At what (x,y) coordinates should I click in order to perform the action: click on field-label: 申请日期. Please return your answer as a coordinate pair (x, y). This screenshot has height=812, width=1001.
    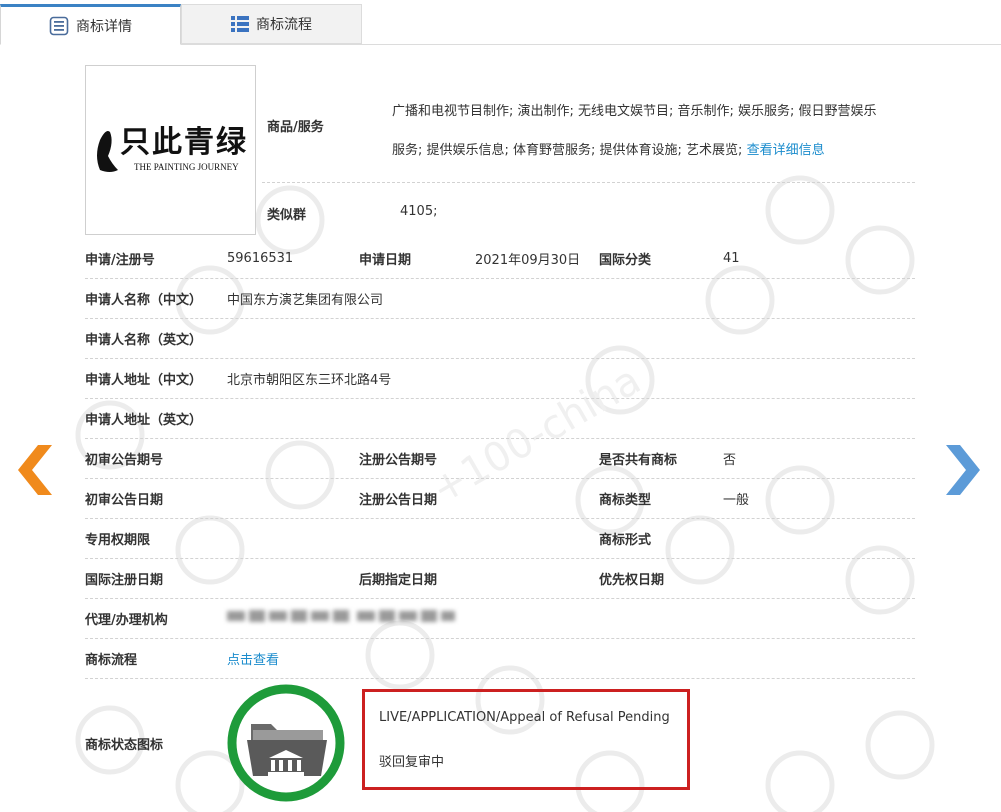
    Looking at the image, I should click on (385, 260).